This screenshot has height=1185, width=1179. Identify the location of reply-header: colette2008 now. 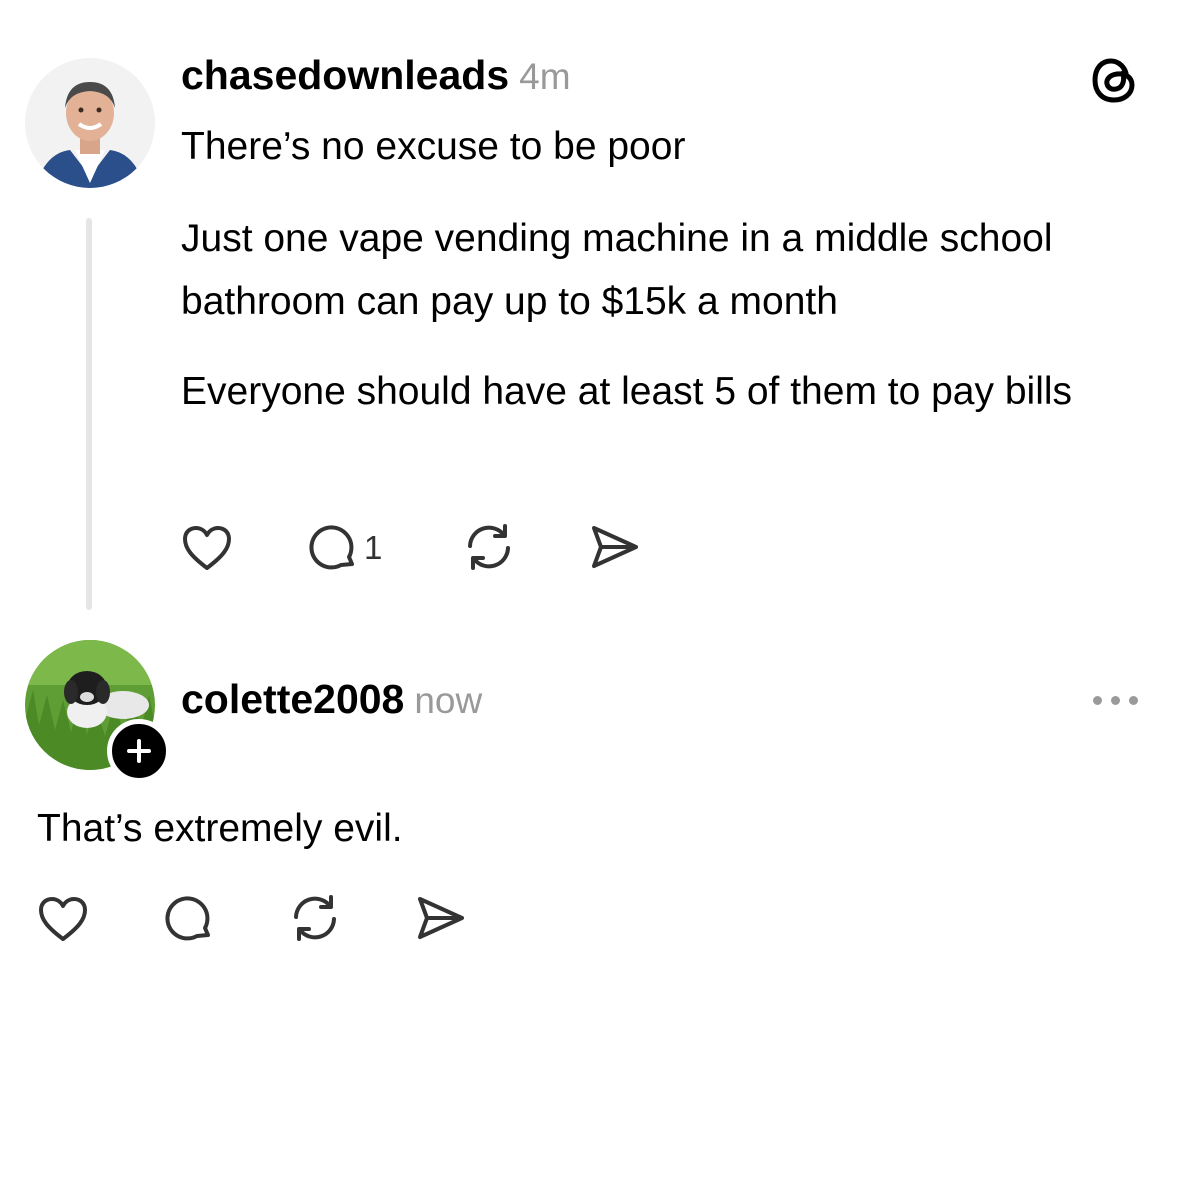
(331, 699).